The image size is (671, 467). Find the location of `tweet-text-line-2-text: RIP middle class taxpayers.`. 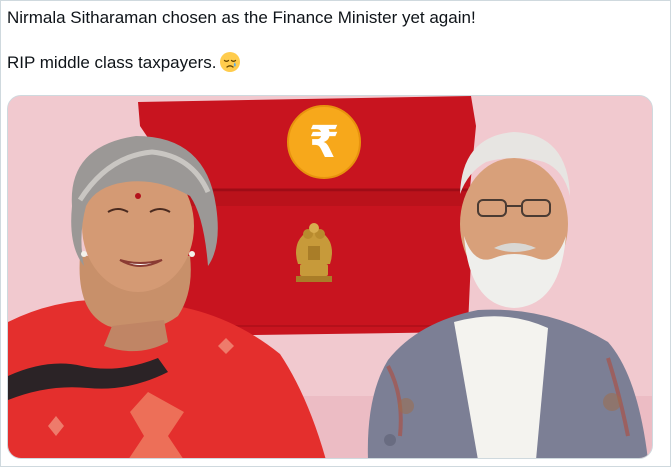

tweet-text-line-2-text: RIP middle class taxpayers. is located at coordinates (112, 62).